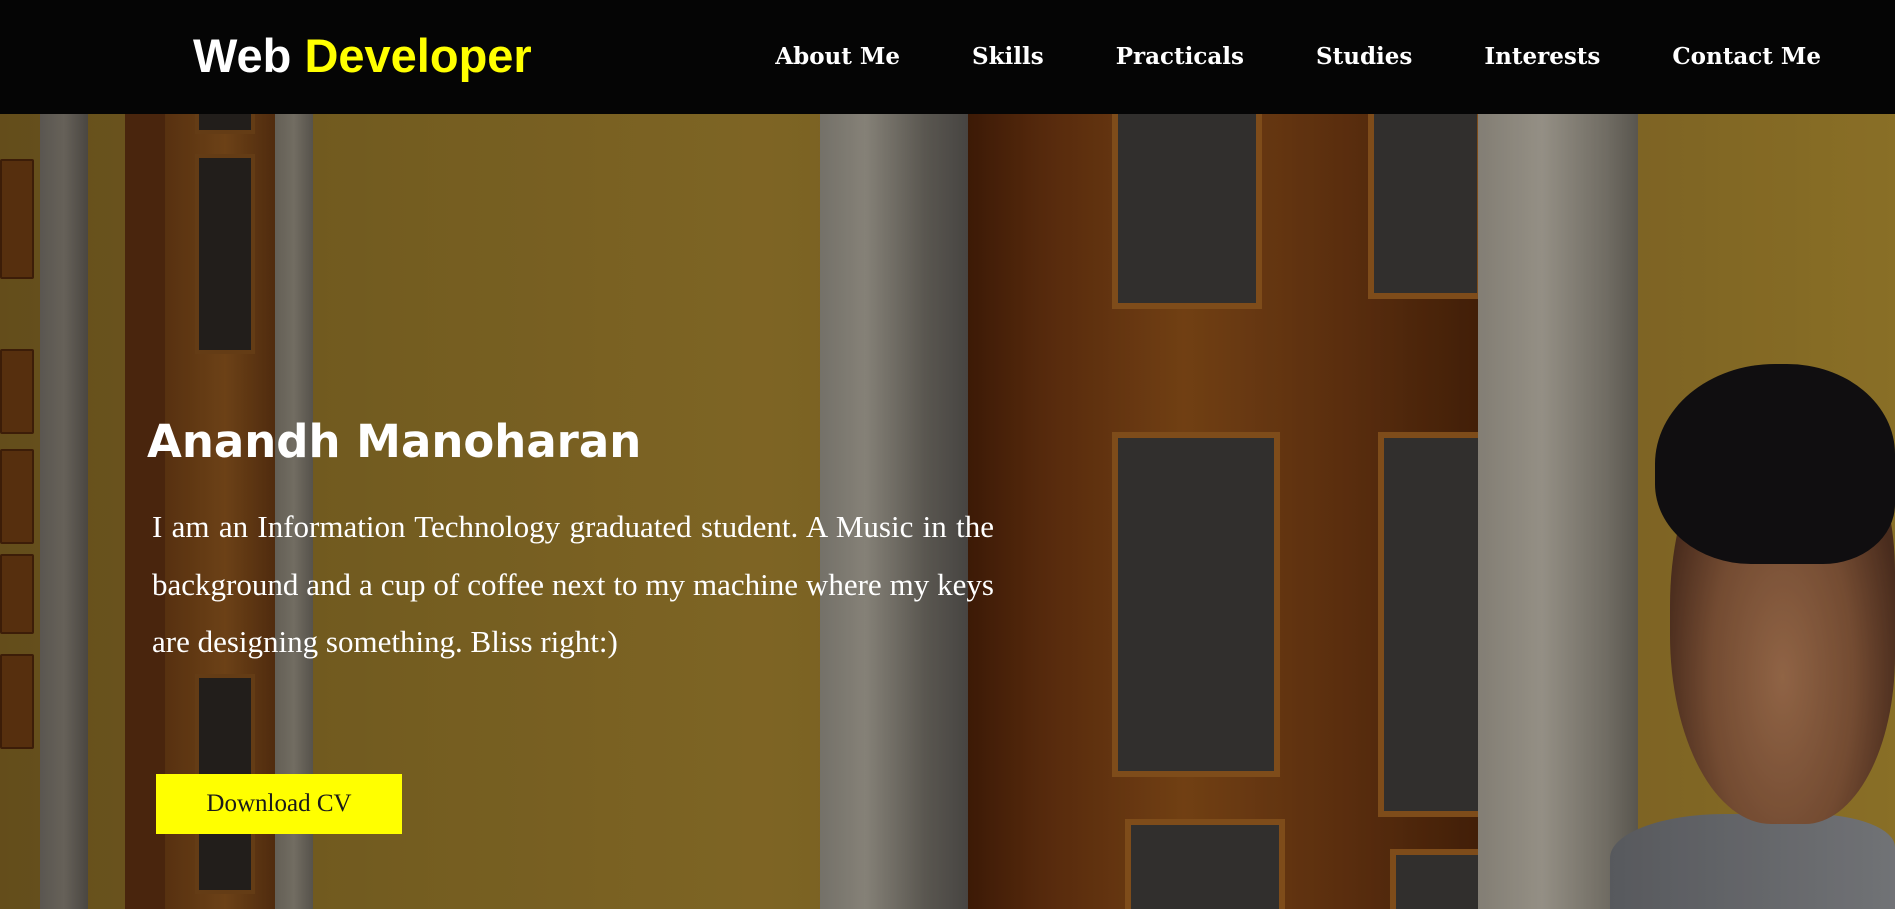 This screenshot has width=1895, height=909. What do you see at coordinates (1180, 57) in the screenshot?
I see `nav-item-practicals: Practicals` at bounding box center [1180, 57].